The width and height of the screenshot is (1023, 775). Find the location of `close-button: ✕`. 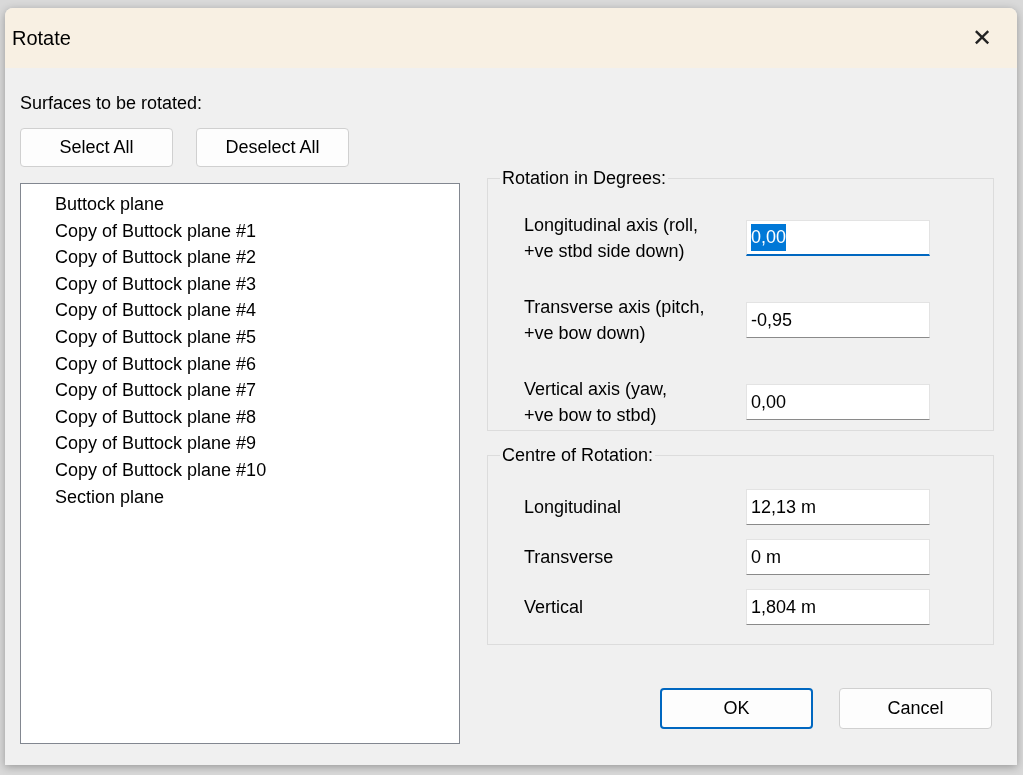

close-button: ✕ is located at coordinates (982, 38).